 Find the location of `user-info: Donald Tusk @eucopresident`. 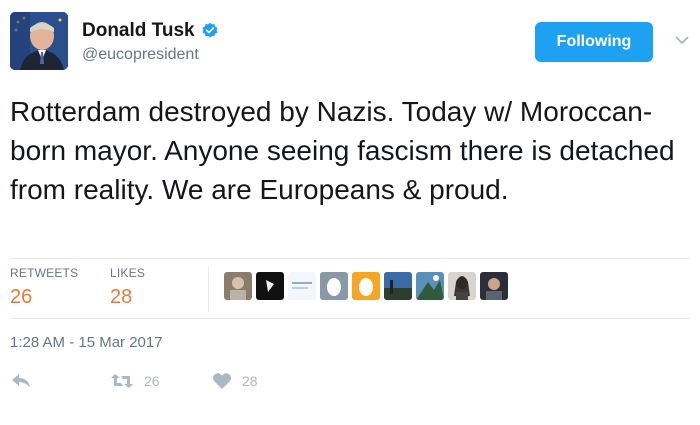

user-info: Donald Tusk @eucopresident is located at coordinates (150, 42).